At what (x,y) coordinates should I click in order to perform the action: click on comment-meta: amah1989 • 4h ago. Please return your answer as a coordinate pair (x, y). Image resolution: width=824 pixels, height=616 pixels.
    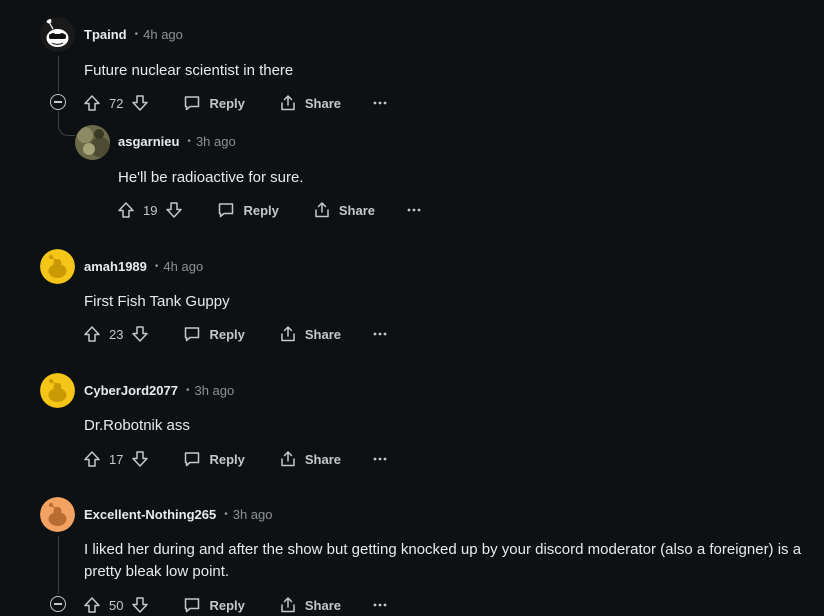
    Looking at the image, I should click on (143, 266).